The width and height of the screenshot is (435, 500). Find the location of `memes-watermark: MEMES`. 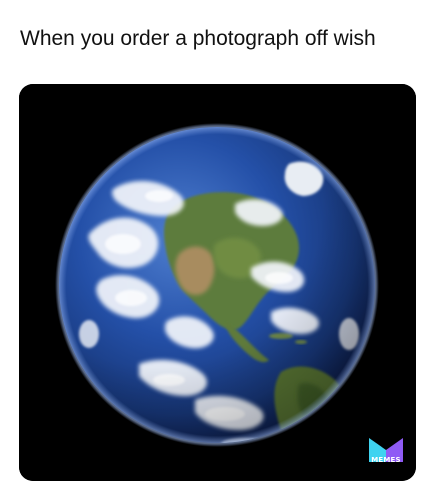

memes-watermark: MEMES is located at coordinates (386, 453).